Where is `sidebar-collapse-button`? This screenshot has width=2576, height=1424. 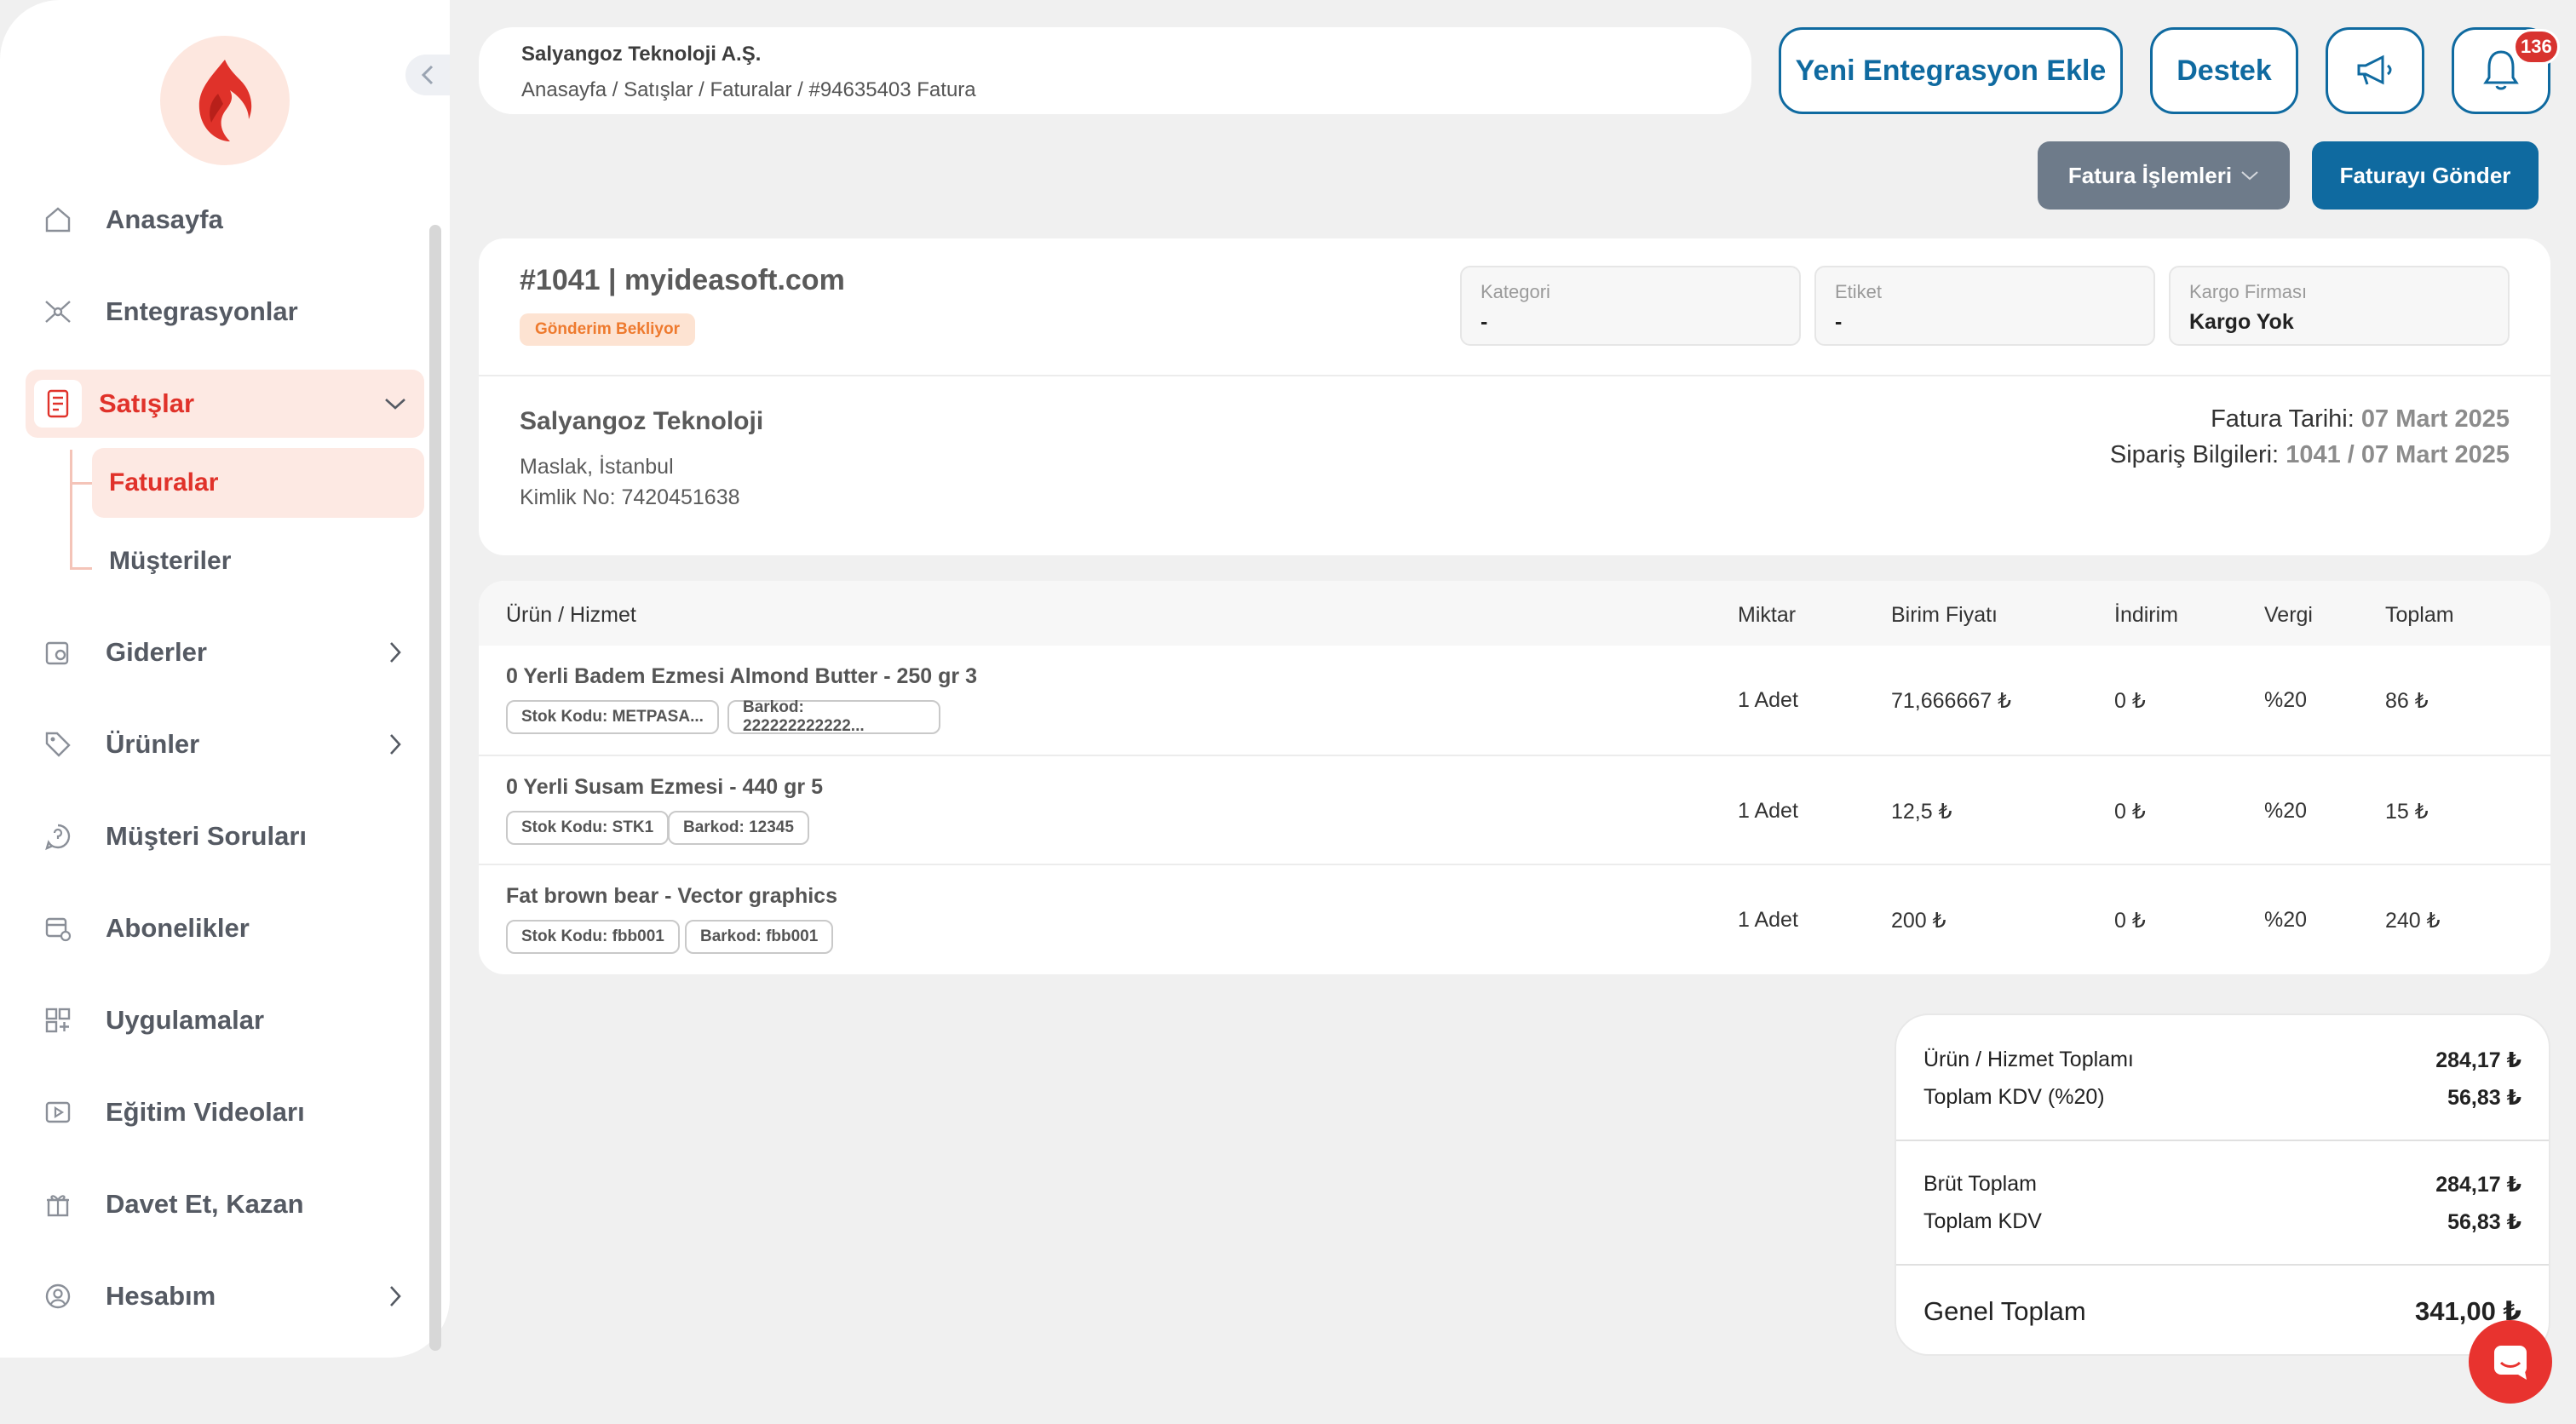
sidebar-collapse-button is located at coordinates (428, 75).